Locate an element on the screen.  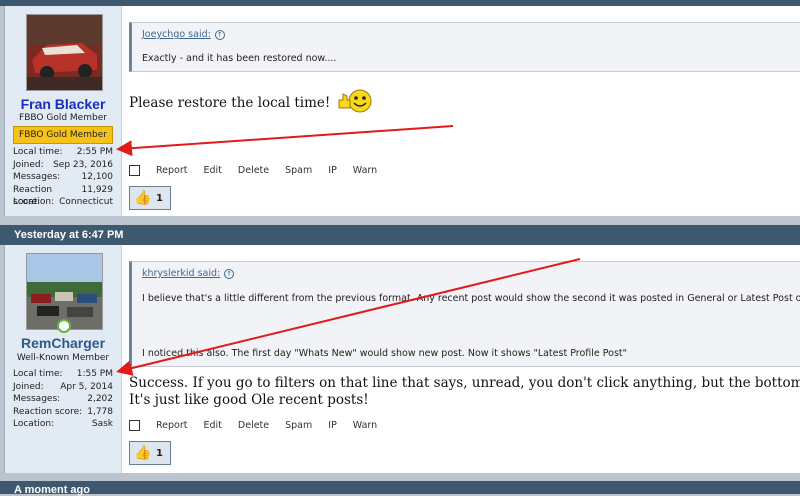
stat-messages: Messages: 12,100 is located at coordinates (63, 177).